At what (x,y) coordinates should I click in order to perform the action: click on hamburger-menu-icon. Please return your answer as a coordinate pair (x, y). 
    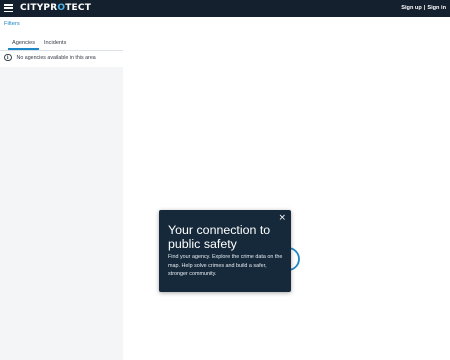
    Looking at the image, I should click on (8, 8).